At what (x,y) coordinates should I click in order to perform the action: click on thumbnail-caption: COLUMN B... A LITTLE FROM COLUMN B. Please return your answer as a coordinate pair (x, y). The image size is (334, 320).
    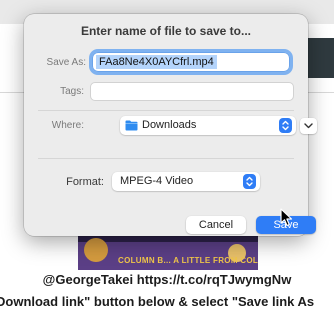
    Looking at the image, I should click on (188, 260).